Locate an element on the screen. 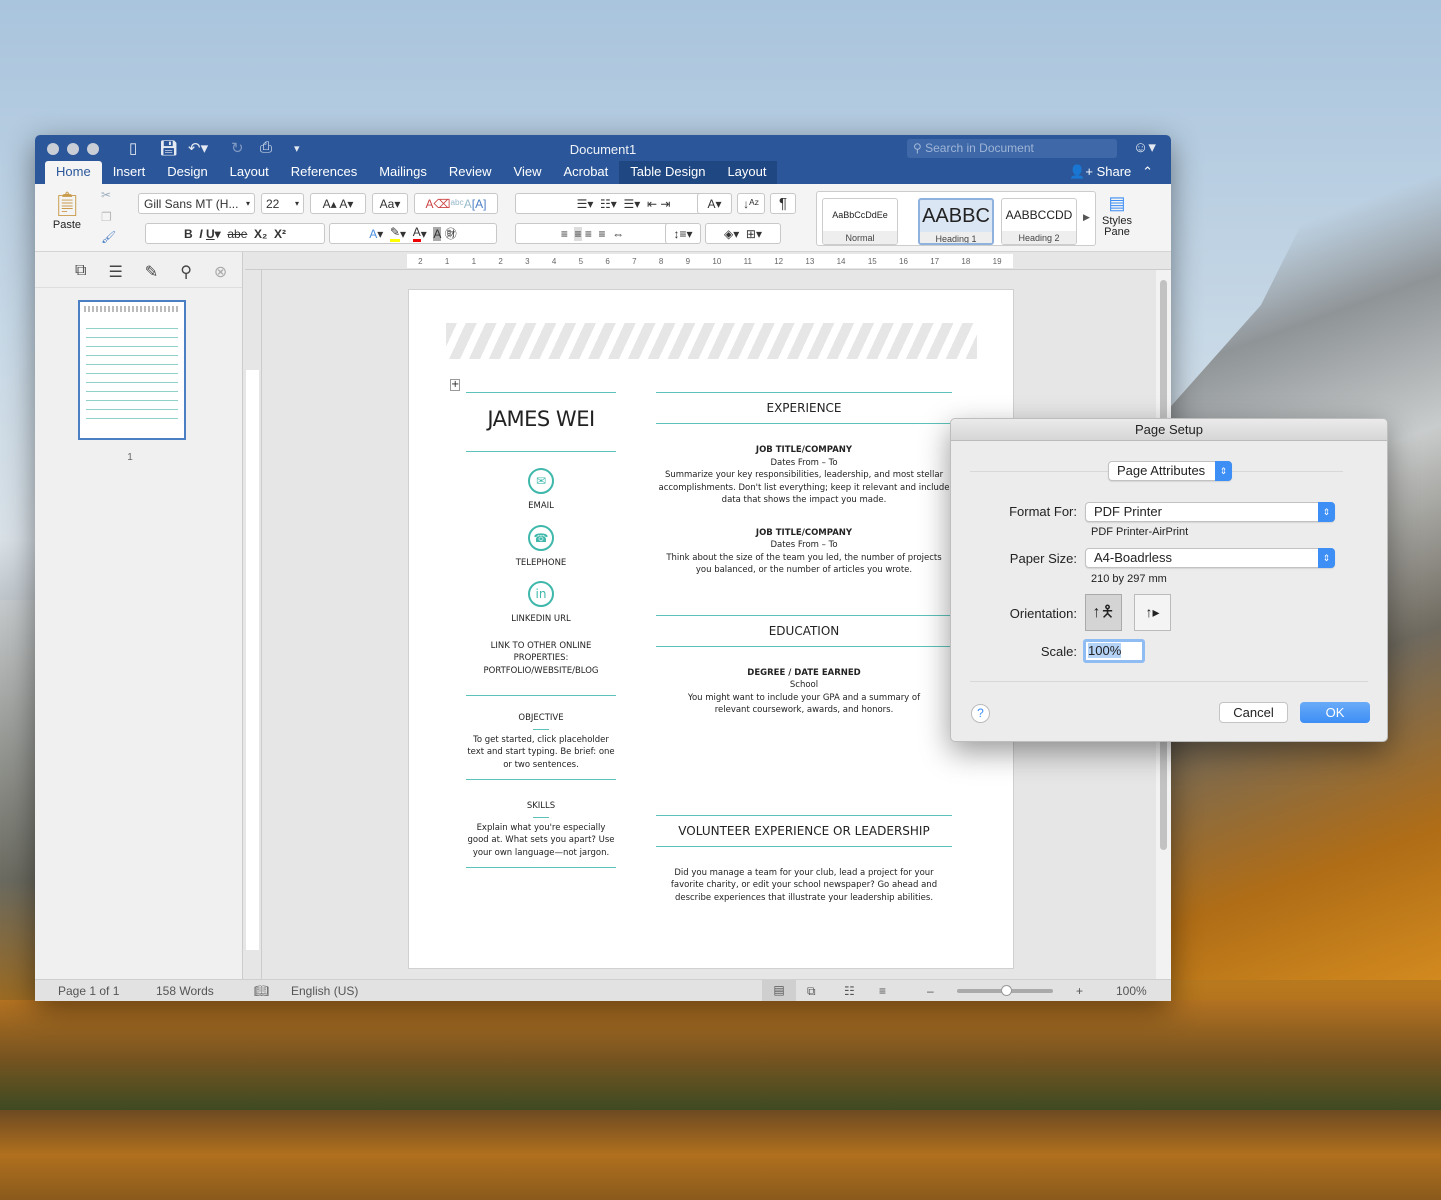  share-button: 👤+ Share ⌃ is located at coordinates (1111, 172).